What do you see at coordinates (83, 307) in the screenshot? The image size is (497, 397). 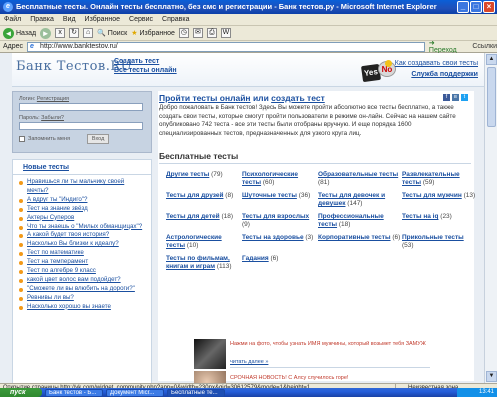 I see `list-item: Насколько хорошо вы знаете` at bounding box center [83, 307].